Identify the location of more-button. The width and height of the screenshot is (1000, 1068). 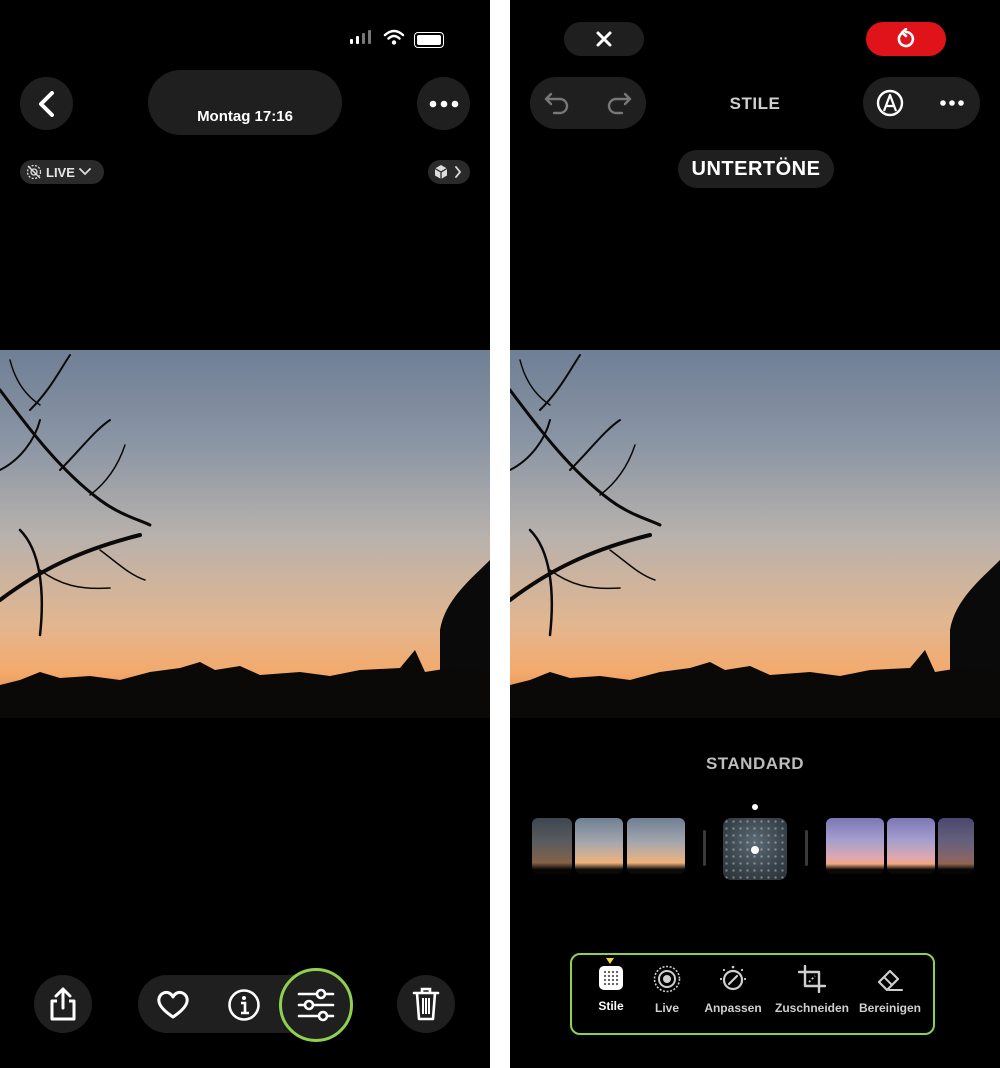
(443, 103).